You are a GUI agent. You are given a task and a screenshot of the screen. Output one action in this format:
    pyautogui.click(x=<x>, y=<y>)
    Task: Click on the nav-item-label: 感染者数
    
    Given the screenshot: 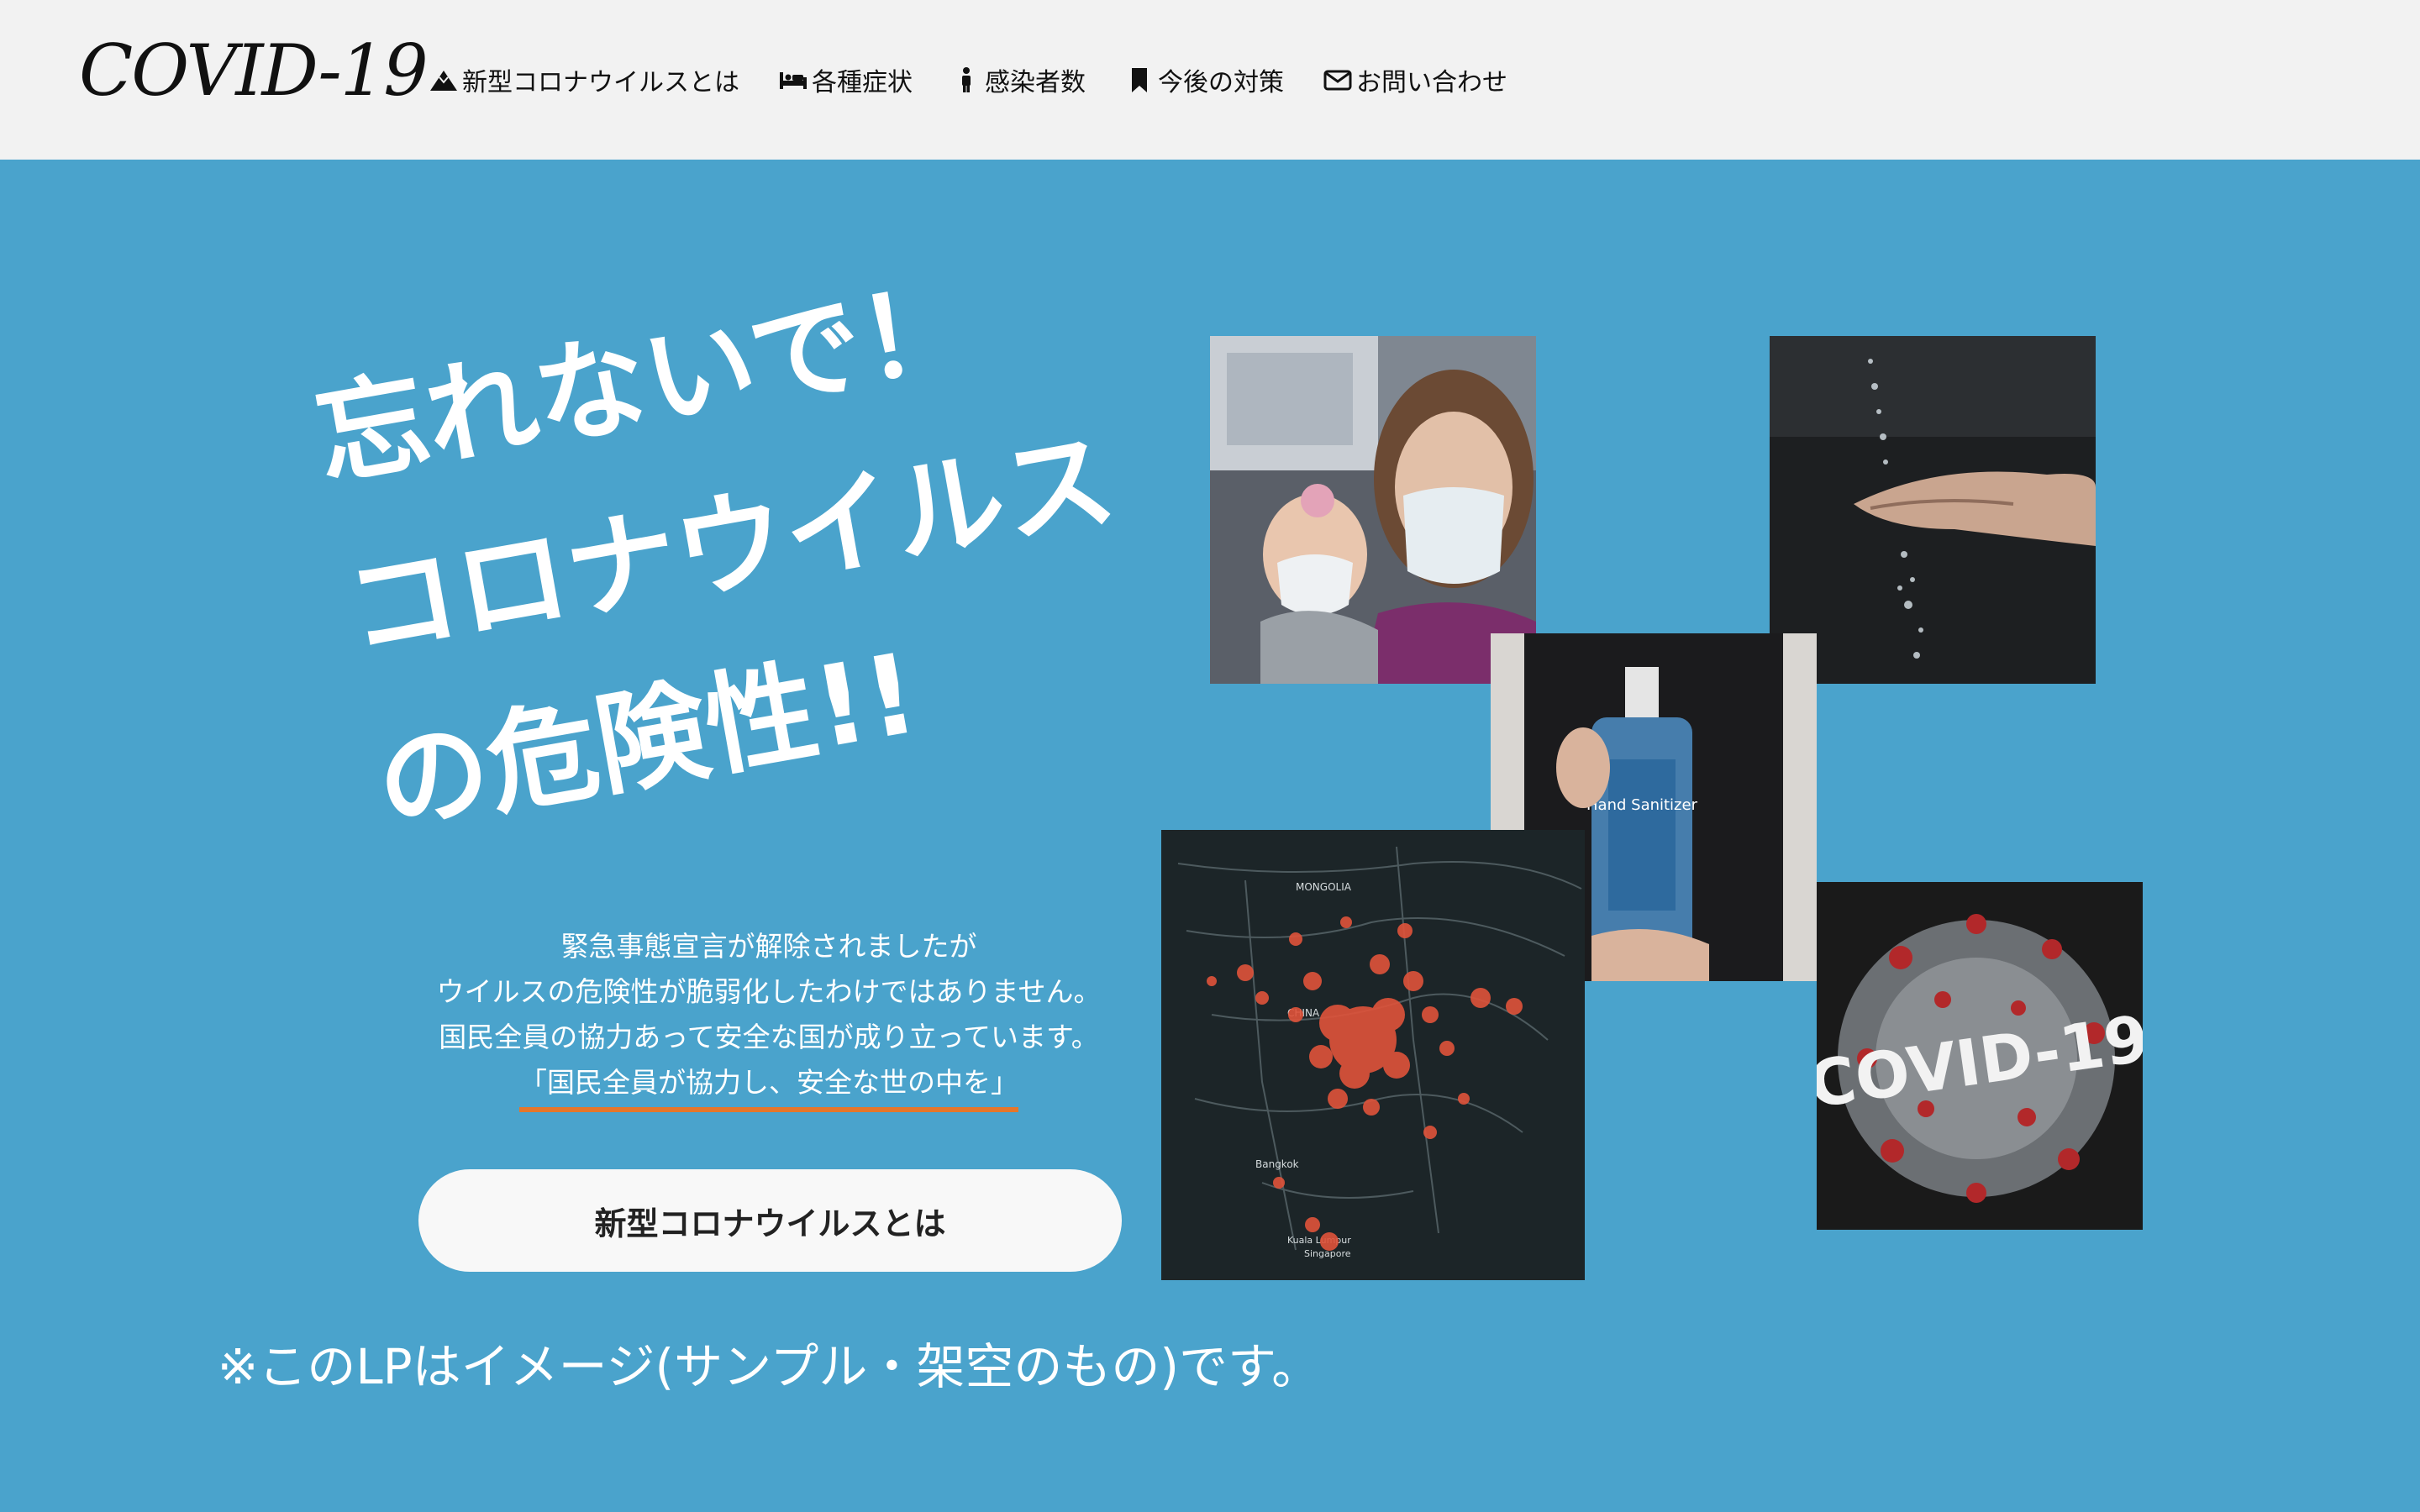 What is the action you would take?
    pyautogui.click(x=1035, y=82)
    